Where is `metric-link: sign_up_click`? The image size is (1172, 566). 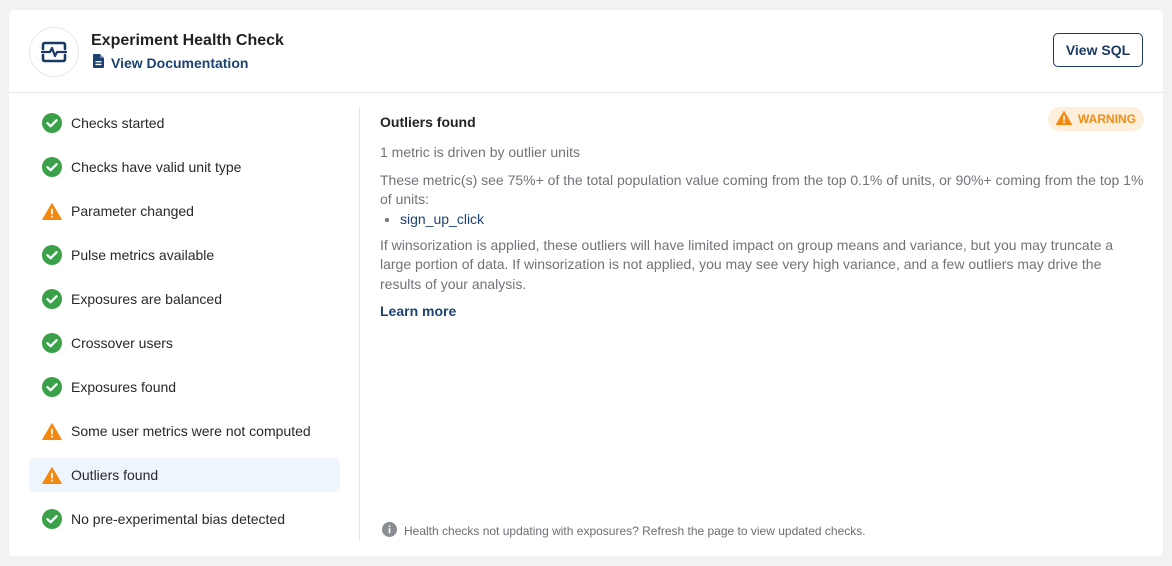
metric-link: sign_up_click is located at coordinates (442, 219).